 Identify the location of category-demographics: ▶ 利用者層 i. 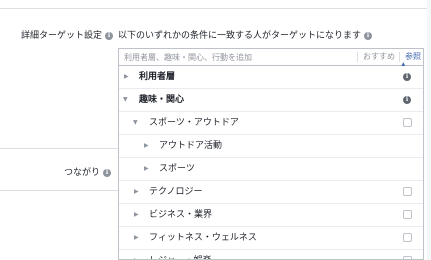
(271, 77).